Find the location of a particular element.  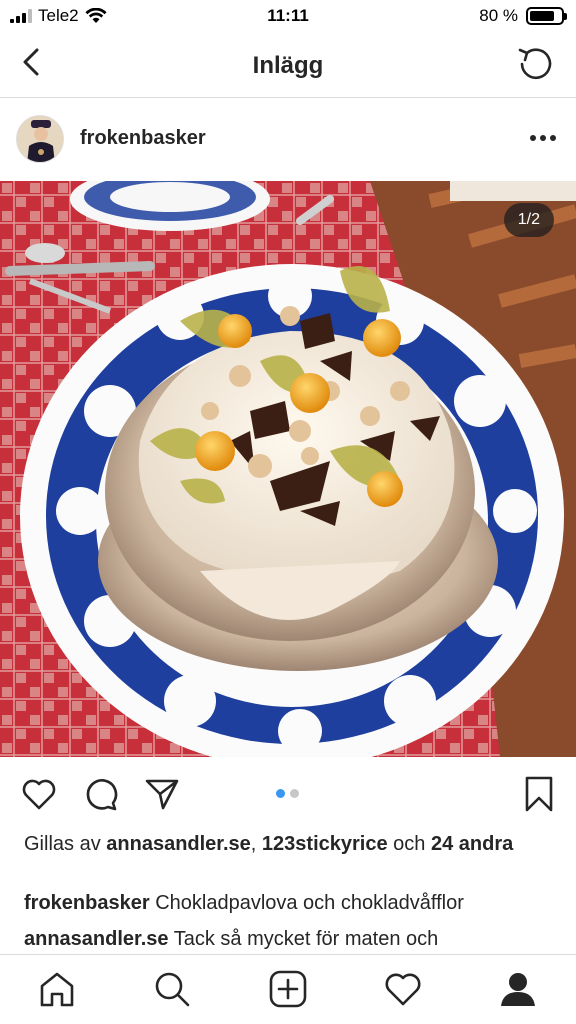

battery-percent: 80 % is located at coordinates (498, 15).